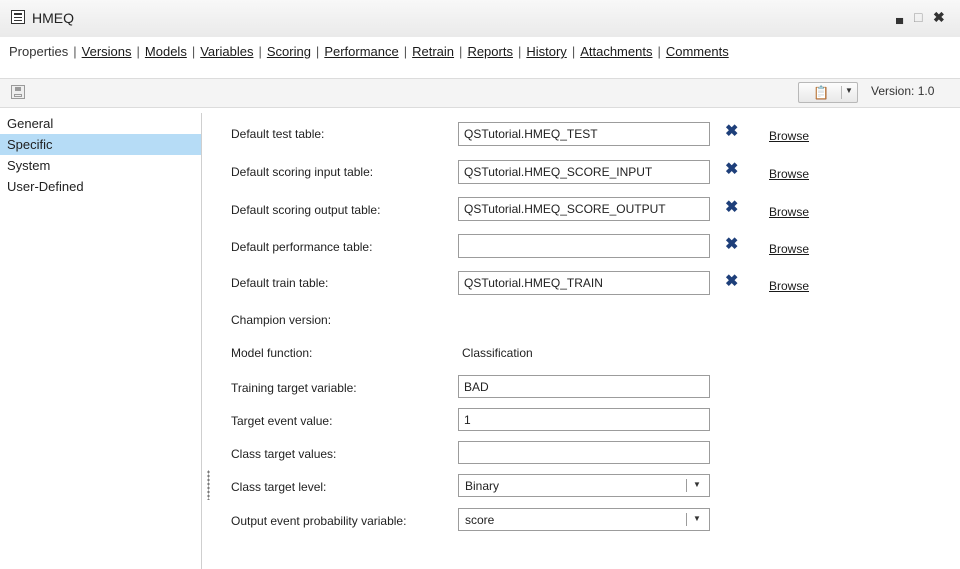 The width and height of the screenshot is (960, 569). I want to click on test-table-field, so click(584, 134).